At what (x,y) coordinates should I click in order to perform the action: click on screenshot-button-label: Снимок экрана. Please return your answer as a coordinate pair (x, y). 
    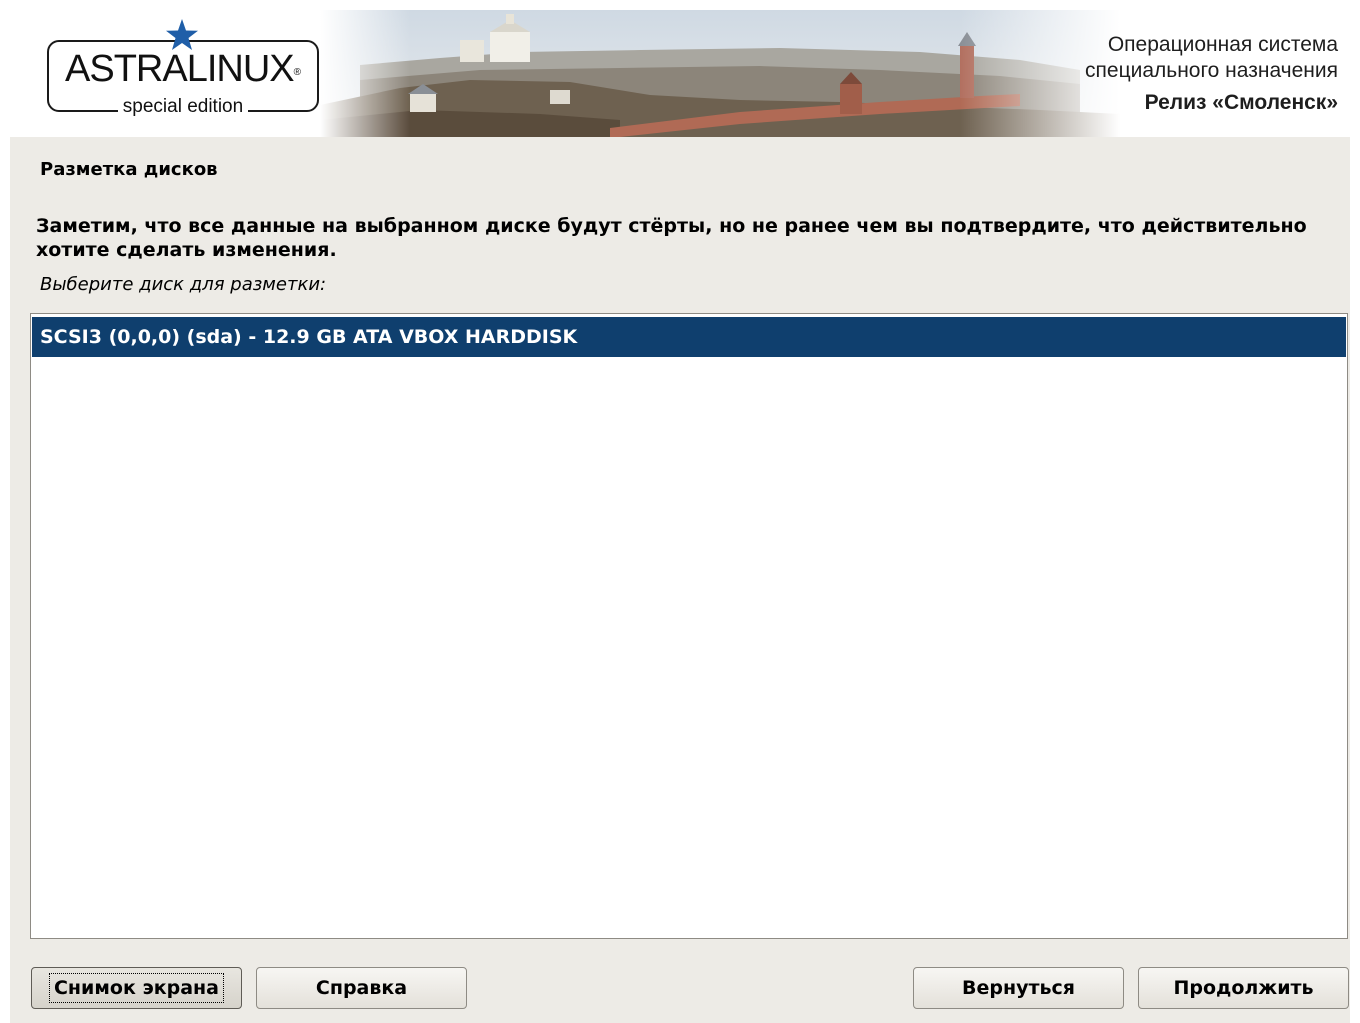
    Looking at the image, I should click on (136, 988).